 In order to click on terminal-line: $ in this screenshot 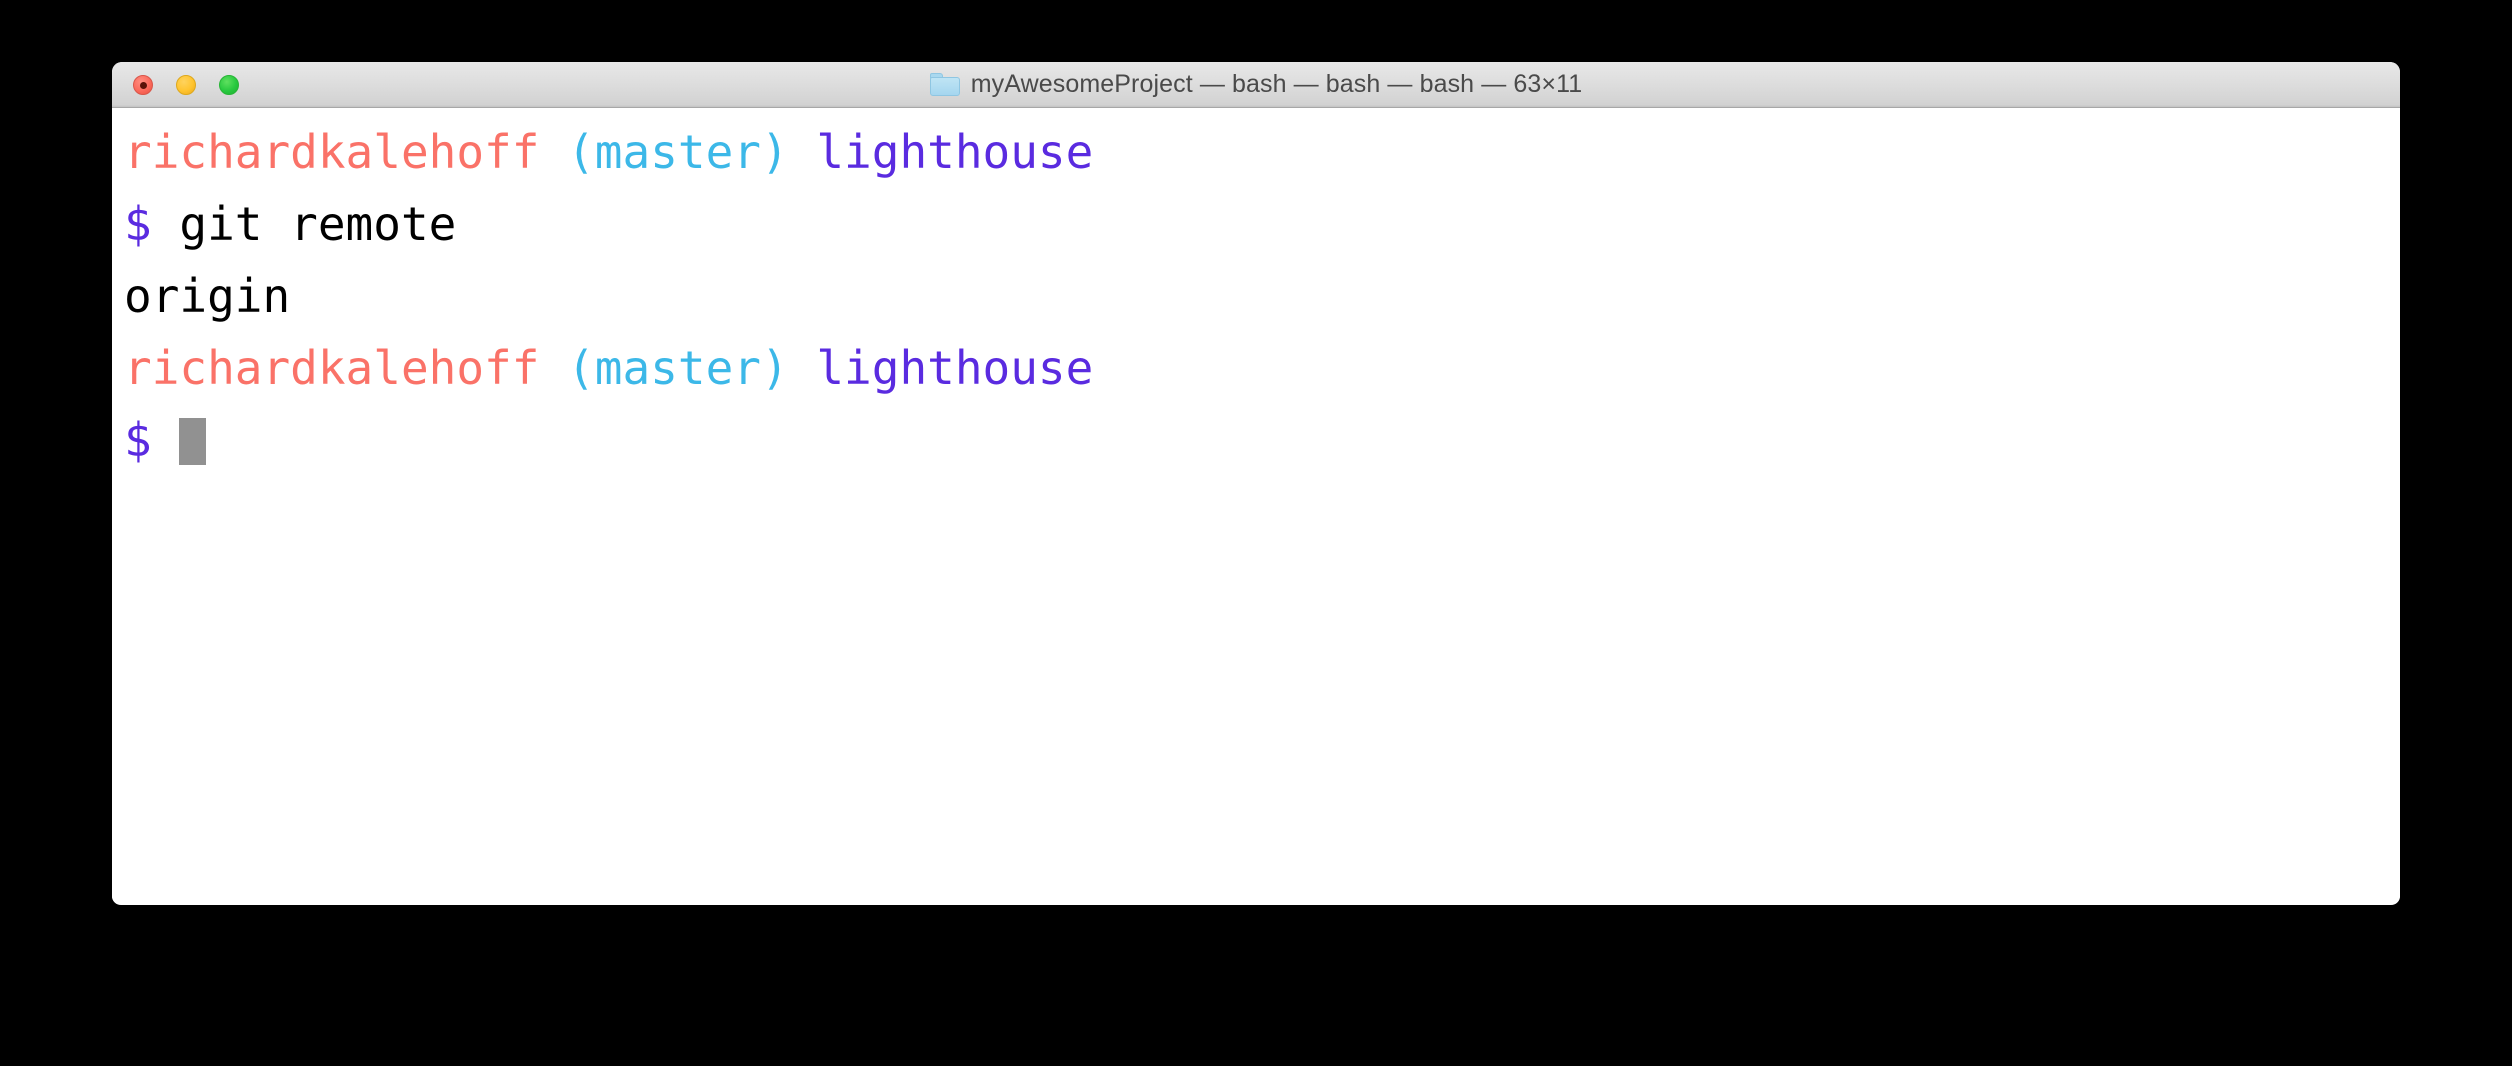, I will do `click(1256, 440)`.